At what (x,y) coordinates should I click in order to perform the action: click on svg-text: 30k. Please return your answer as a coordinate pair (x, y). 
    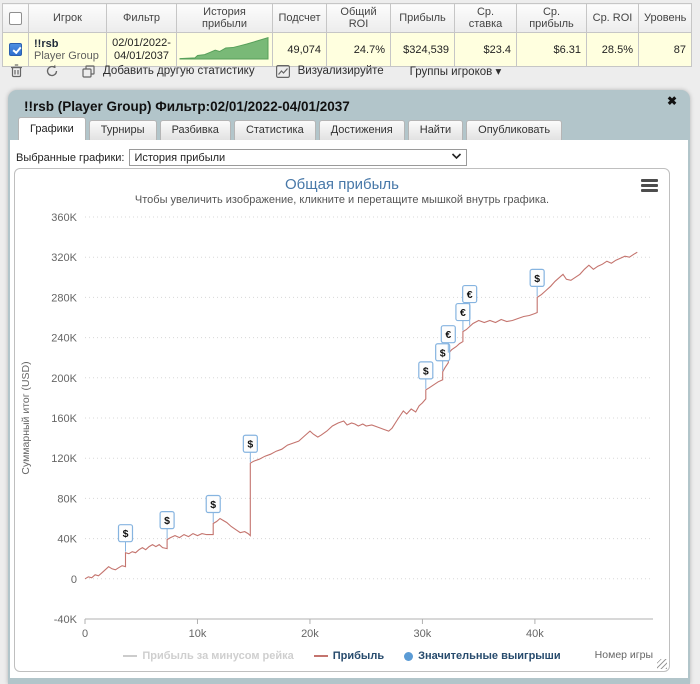
    Looking at the image, I should click on (423, 634).